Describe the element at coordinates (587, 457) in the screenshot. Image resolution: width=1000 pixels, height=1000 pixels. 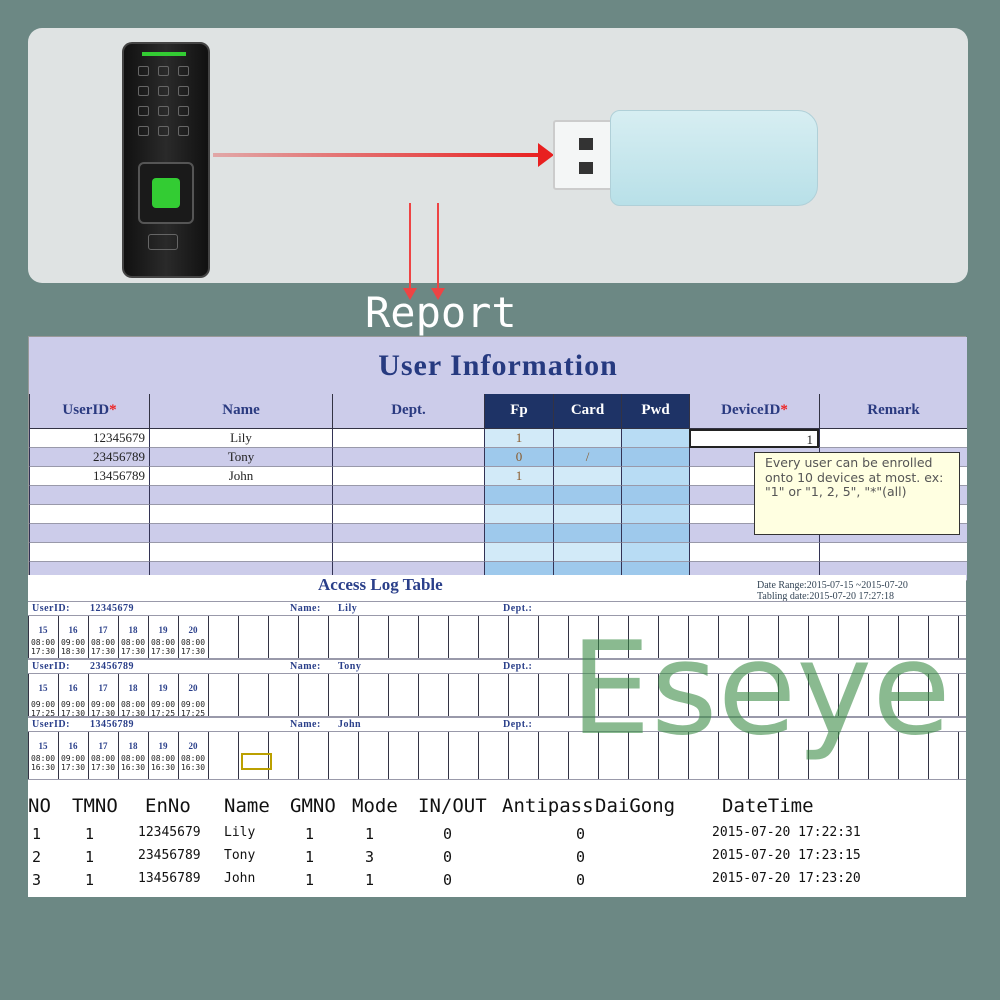
I see `table-cell: /` at that location.